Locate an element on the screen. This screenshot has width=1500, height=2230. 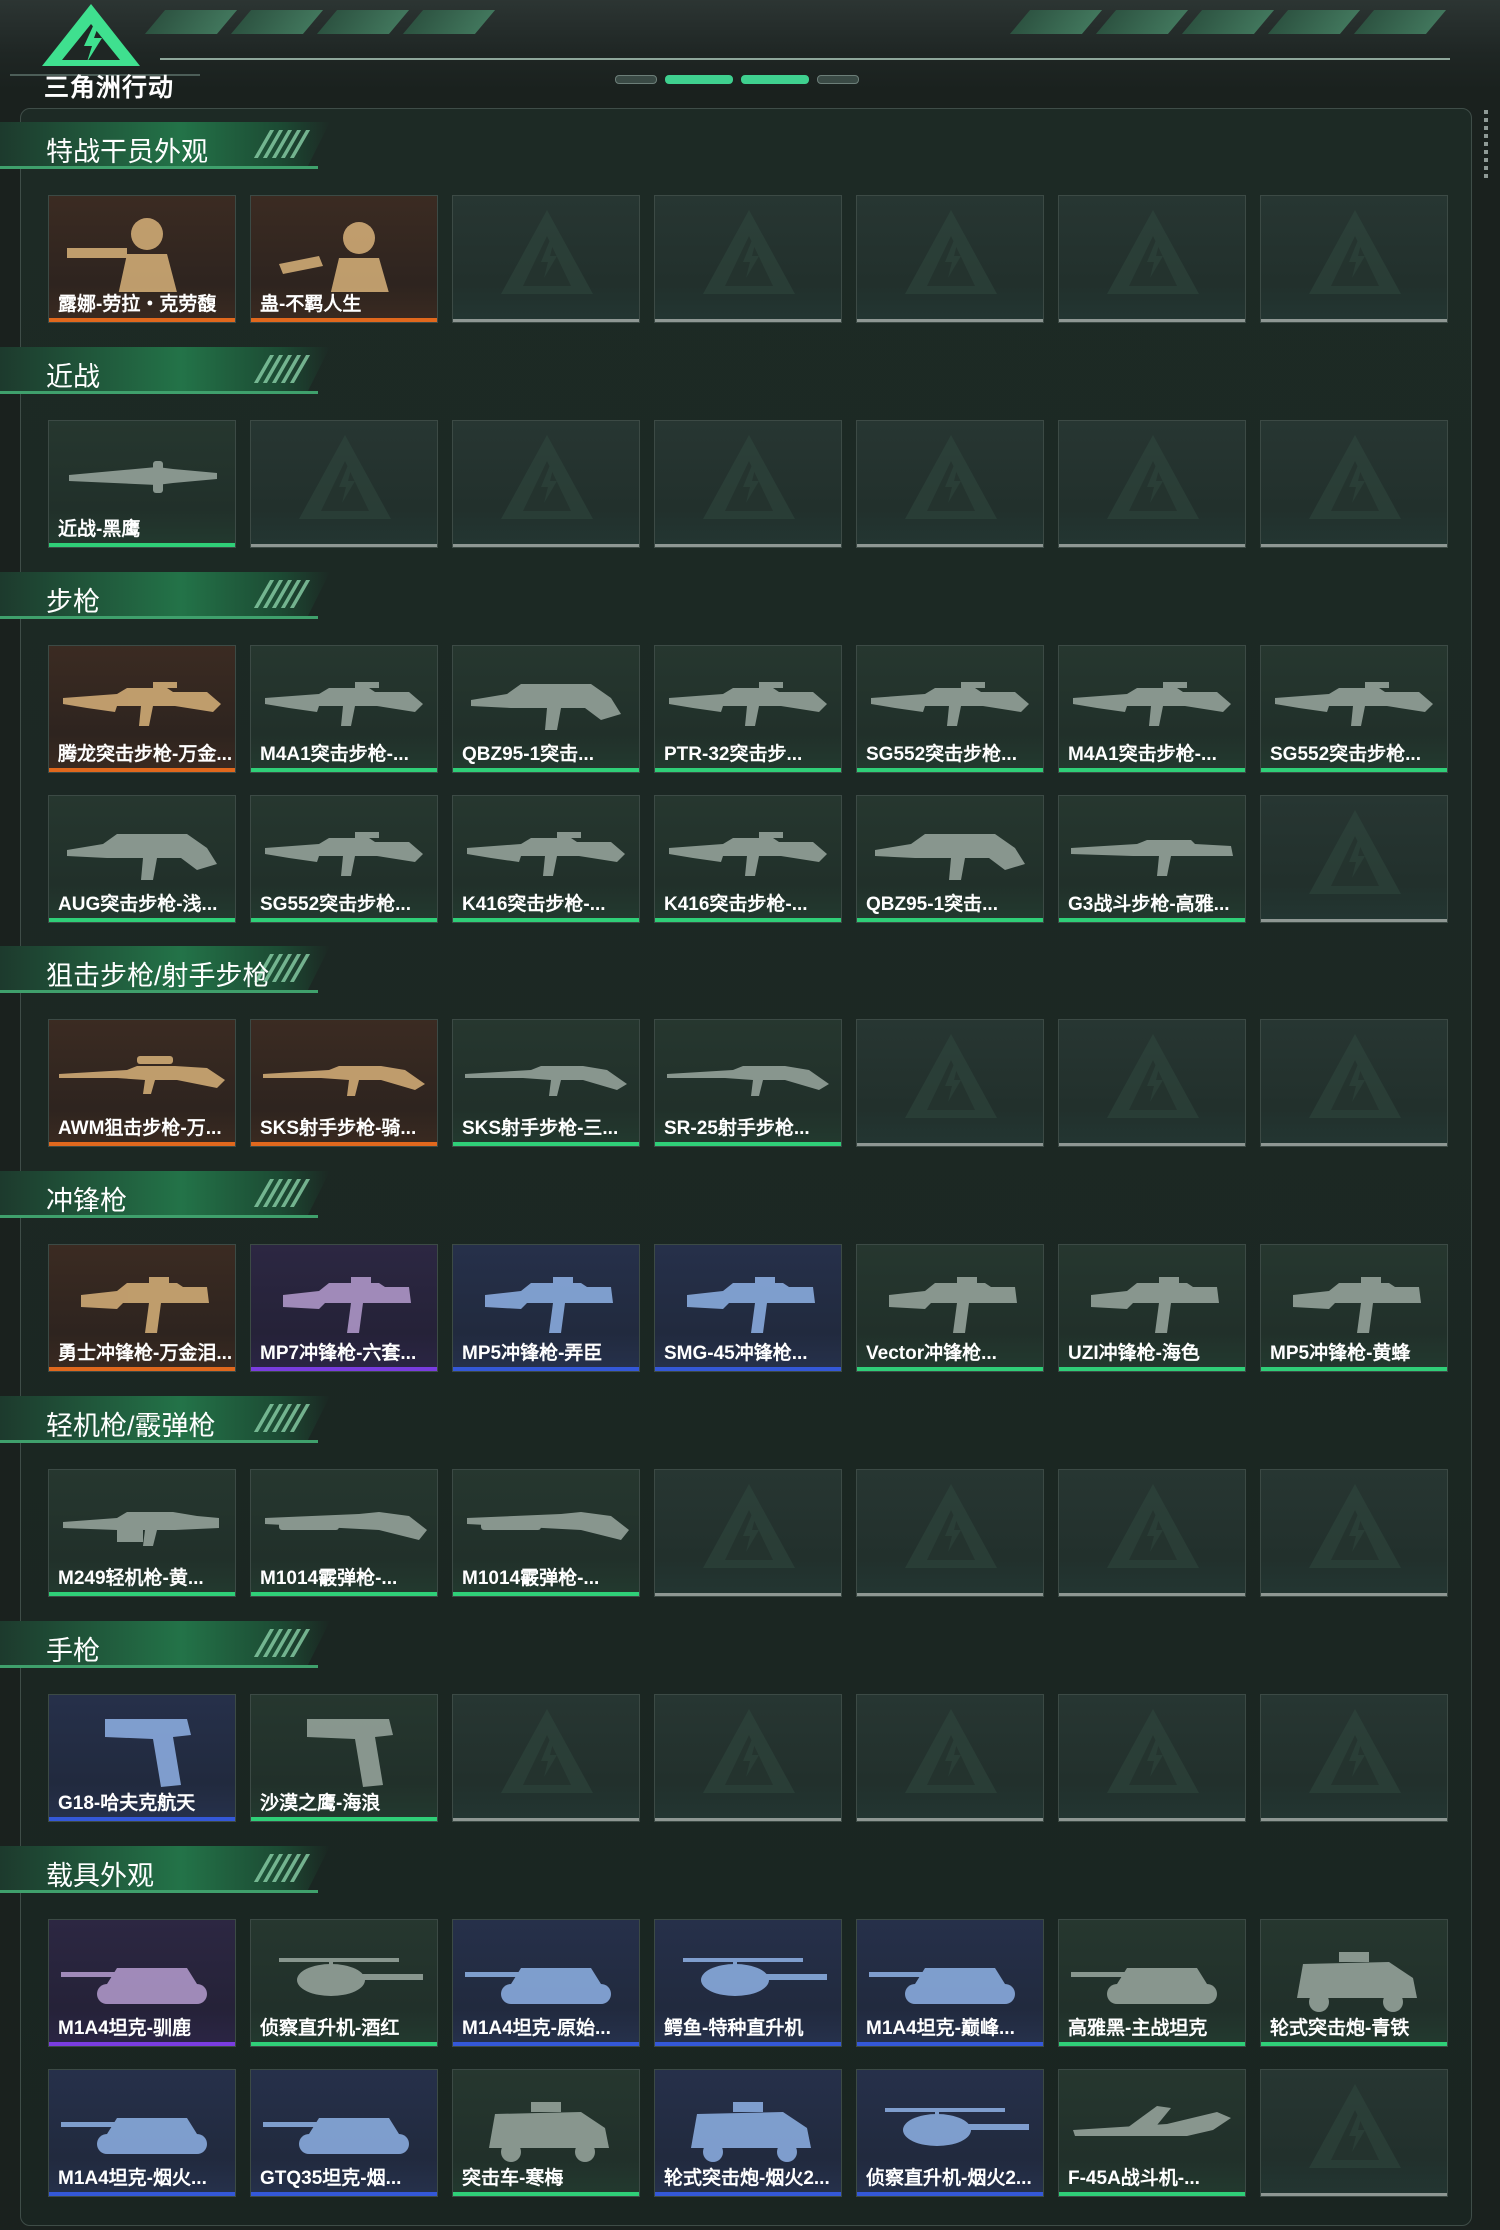
item-name: 近战-黑鹰 is located at coordinates (99, 529).